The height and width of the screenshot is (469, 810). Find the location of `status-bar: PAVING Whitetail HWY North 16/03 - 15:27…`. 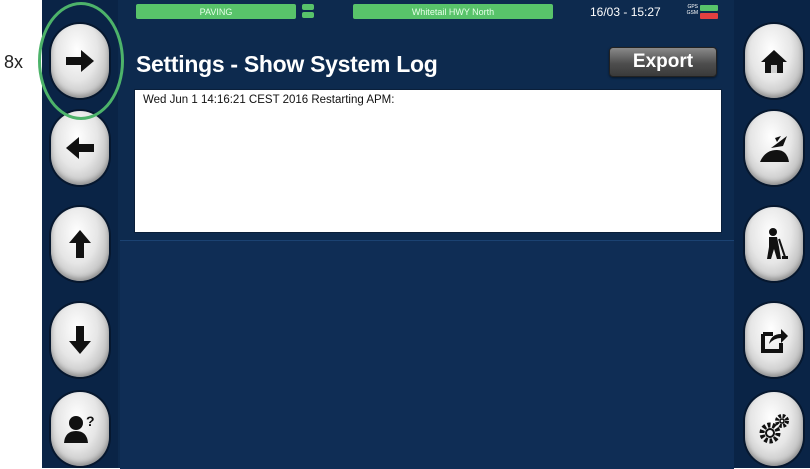

status-bar: PAVING Whitetail HWY North 16/03 - 15:27… is located at coordinates (427, 18).